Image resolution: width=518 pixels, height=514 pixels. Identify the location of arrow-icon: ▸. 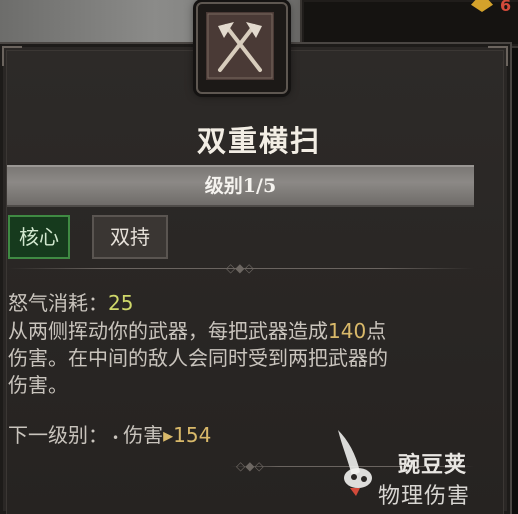
(168, 435).